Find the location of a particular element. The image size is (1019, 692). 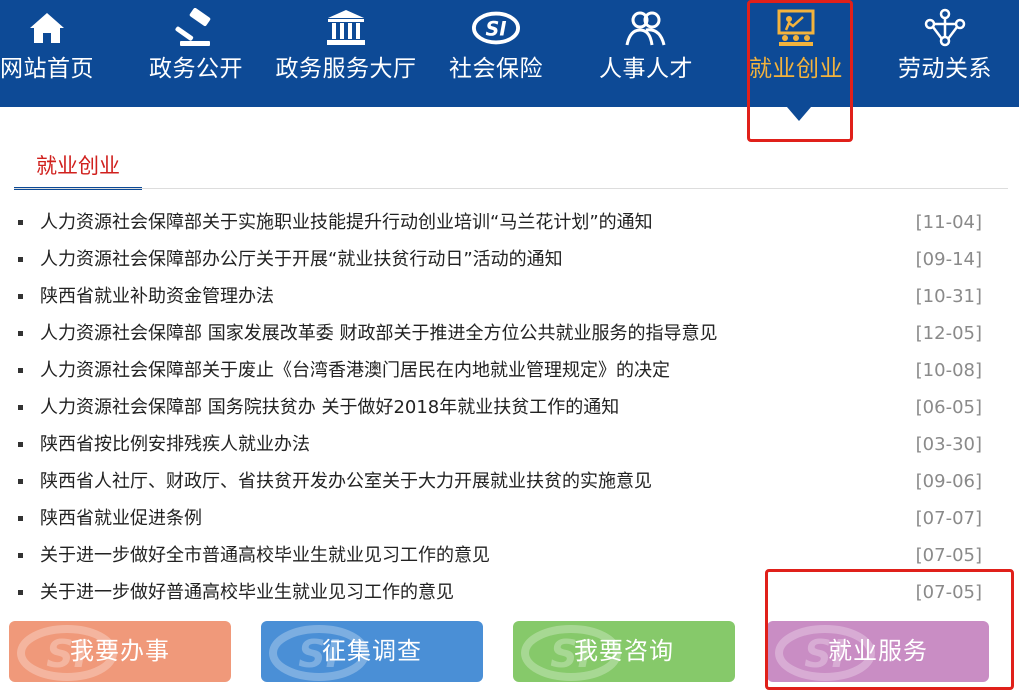

news-title-link: 人力资源社会保障部办公厅关于开展“就业扶贫行动日”活动的通知 is located at coordinates (301, 259).